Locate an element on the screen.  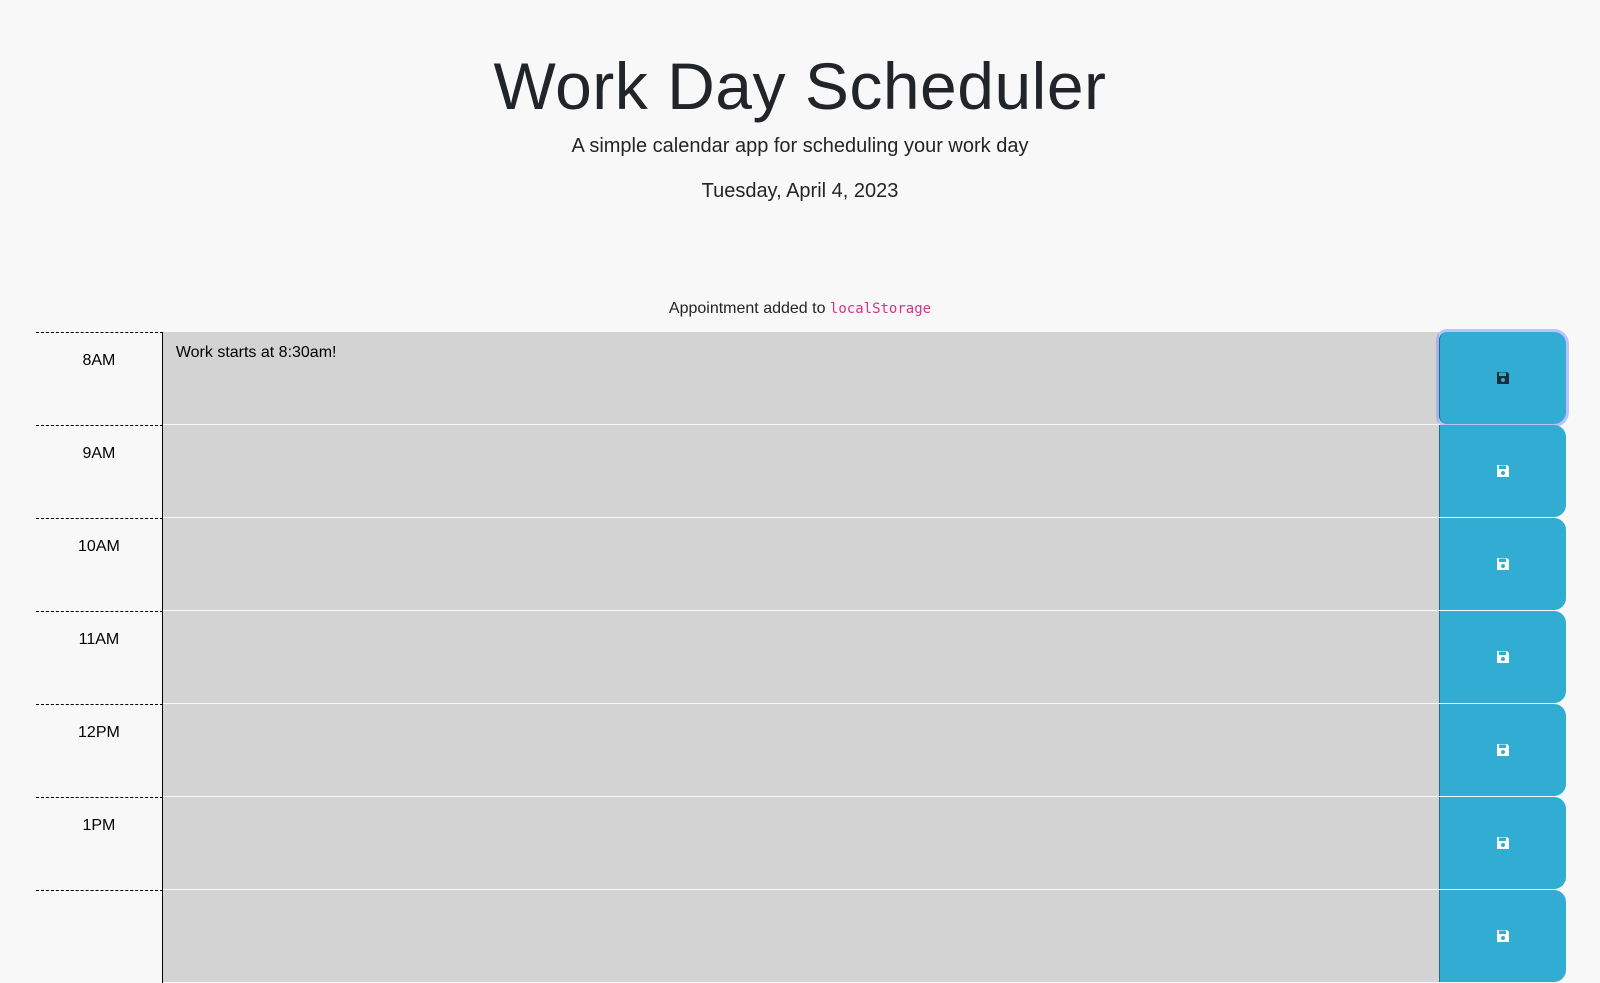
hour-label: 11AM is located at coordinates (99, 657).